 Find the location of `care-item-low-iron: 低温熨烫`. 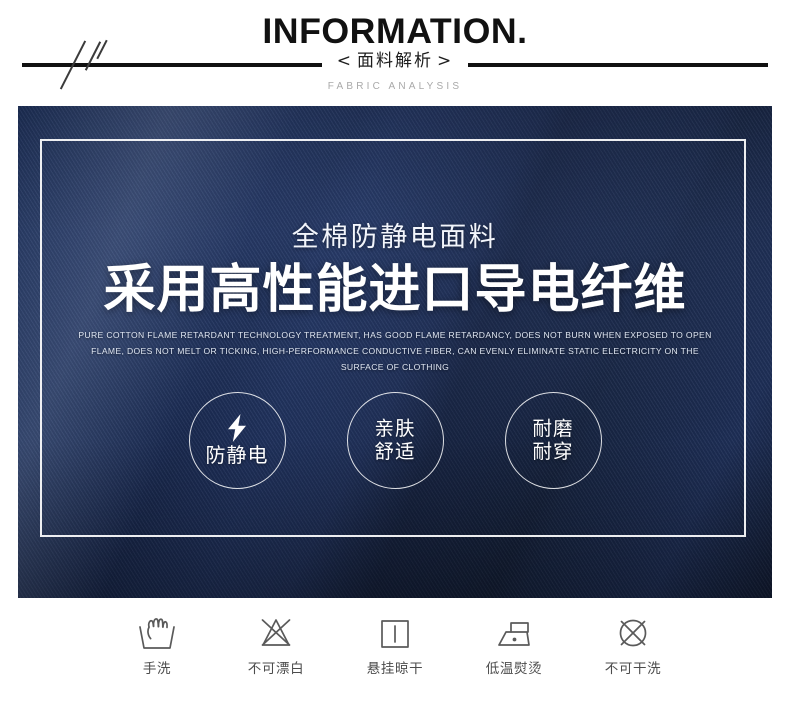

care-item-low-iron: 低温熨烫 is located at coordinates (514, 644).